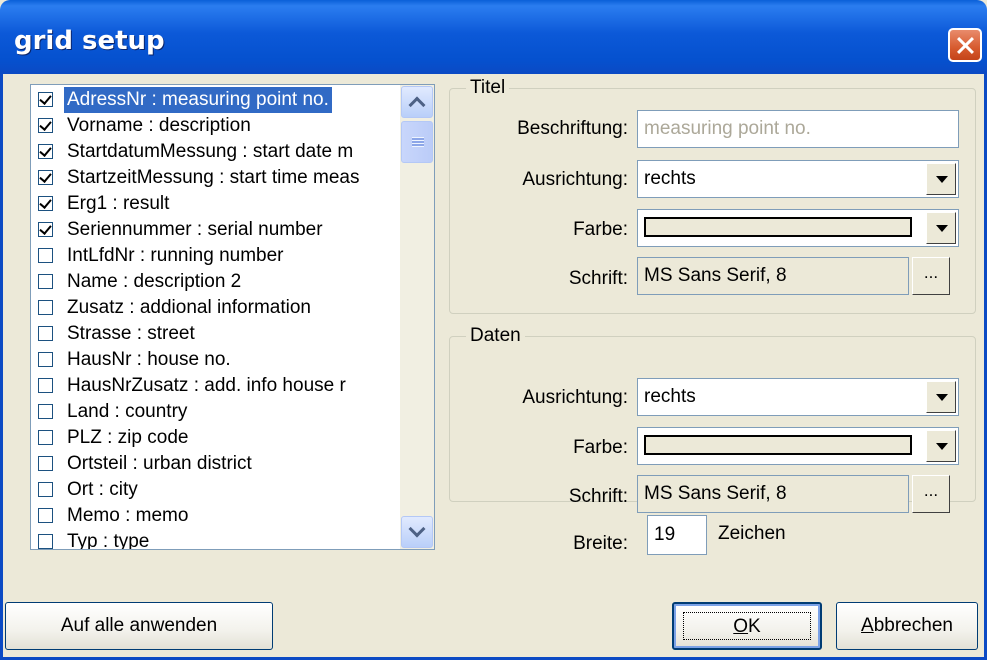 The image size is (987, 660). I want to click on field-list-item-label: AdressNr : measuring point no., so click(198, 100).